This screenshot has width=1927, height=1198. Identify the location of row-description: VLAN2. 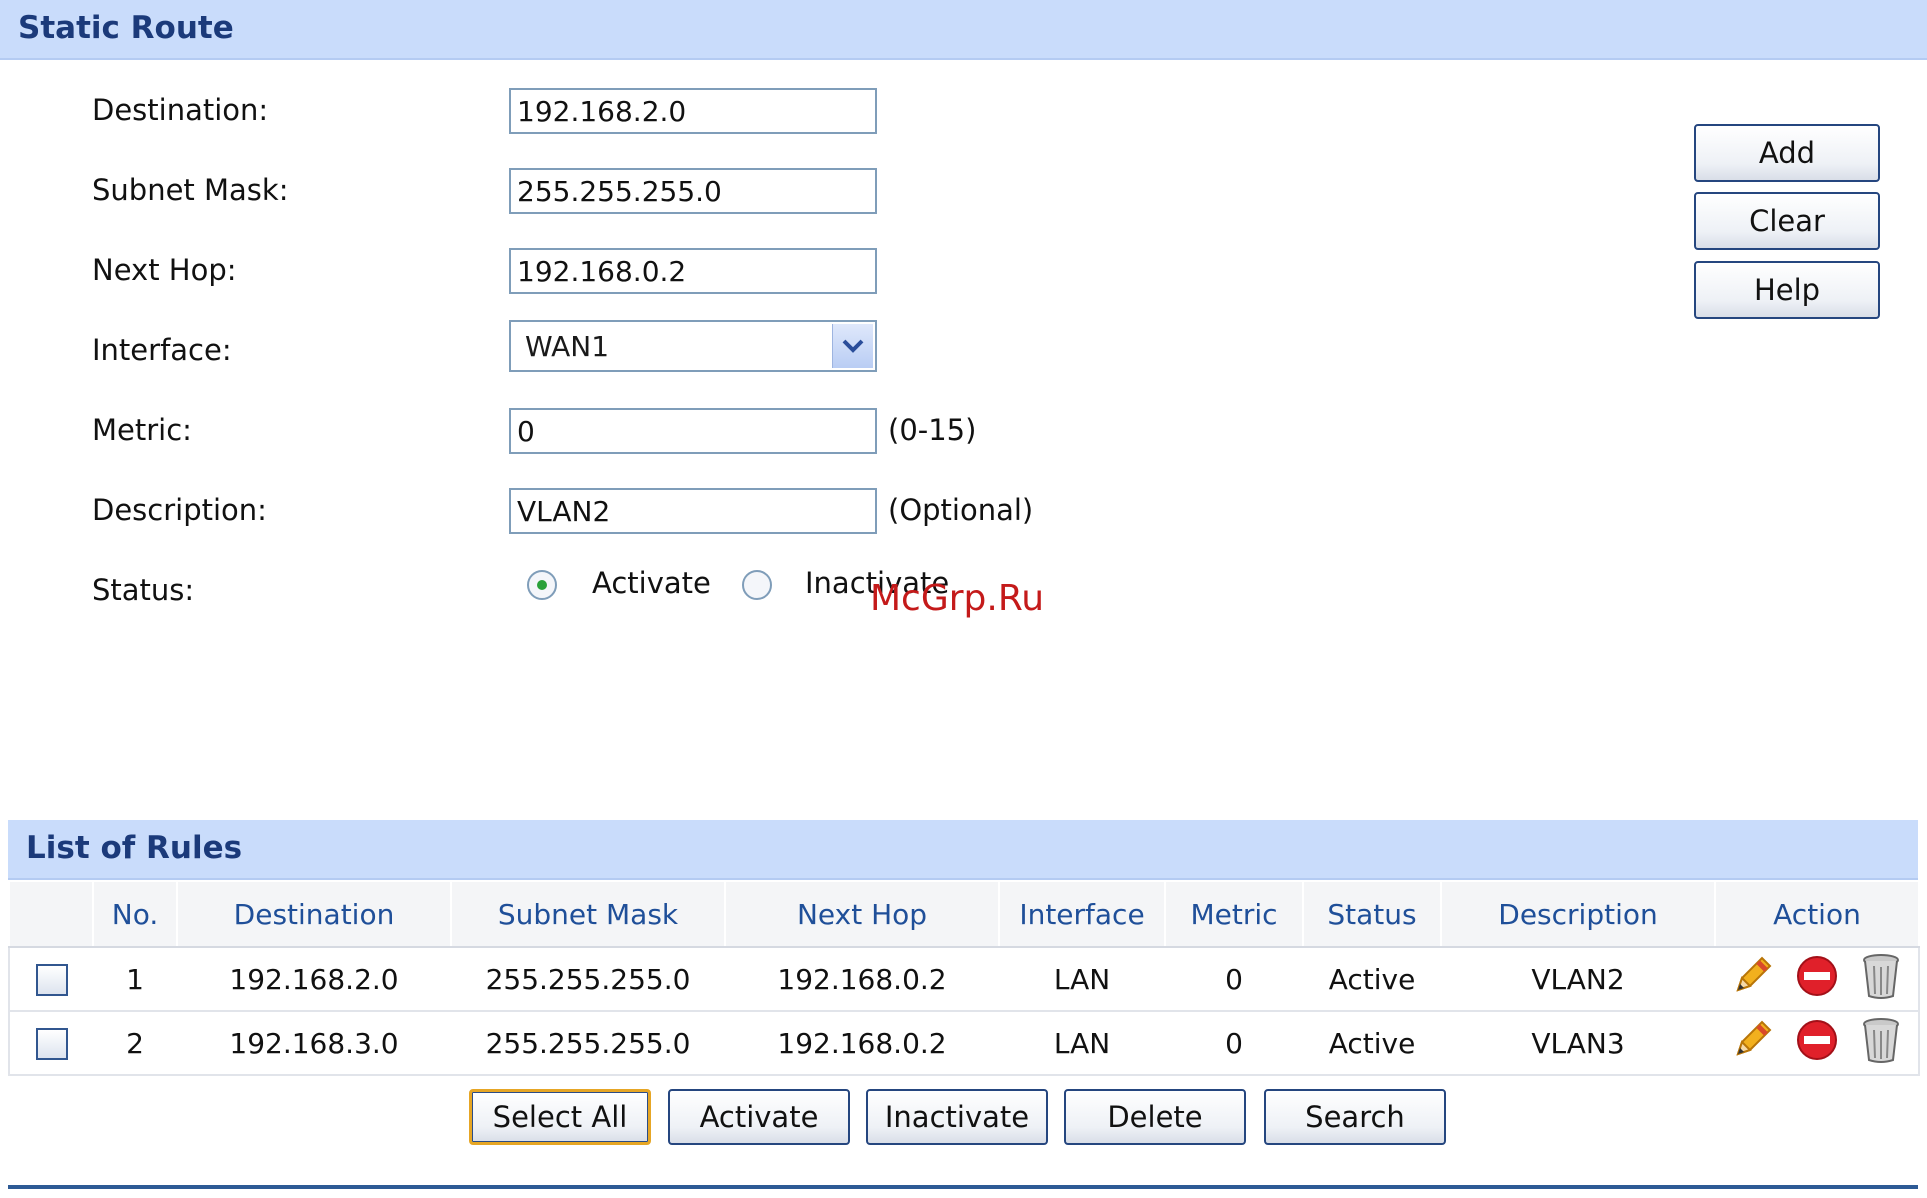
(1578, 979).